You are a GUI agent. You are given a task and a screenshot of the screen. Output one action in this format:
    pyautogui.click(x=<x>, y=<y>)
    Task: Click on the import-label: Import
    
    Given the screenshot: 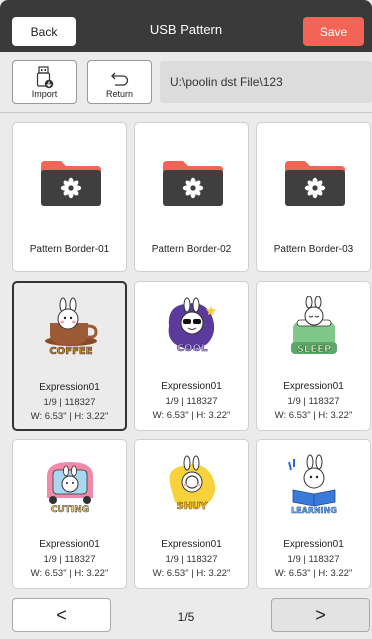 What is the action you would take?
    pyautogui.click(x=44, y=94)
    